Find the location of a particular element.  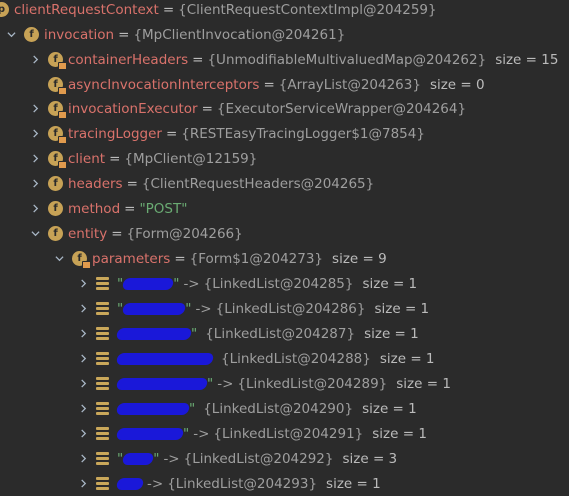

entry-value: {LinkedList@204290} is located at coordinates (278, 408).